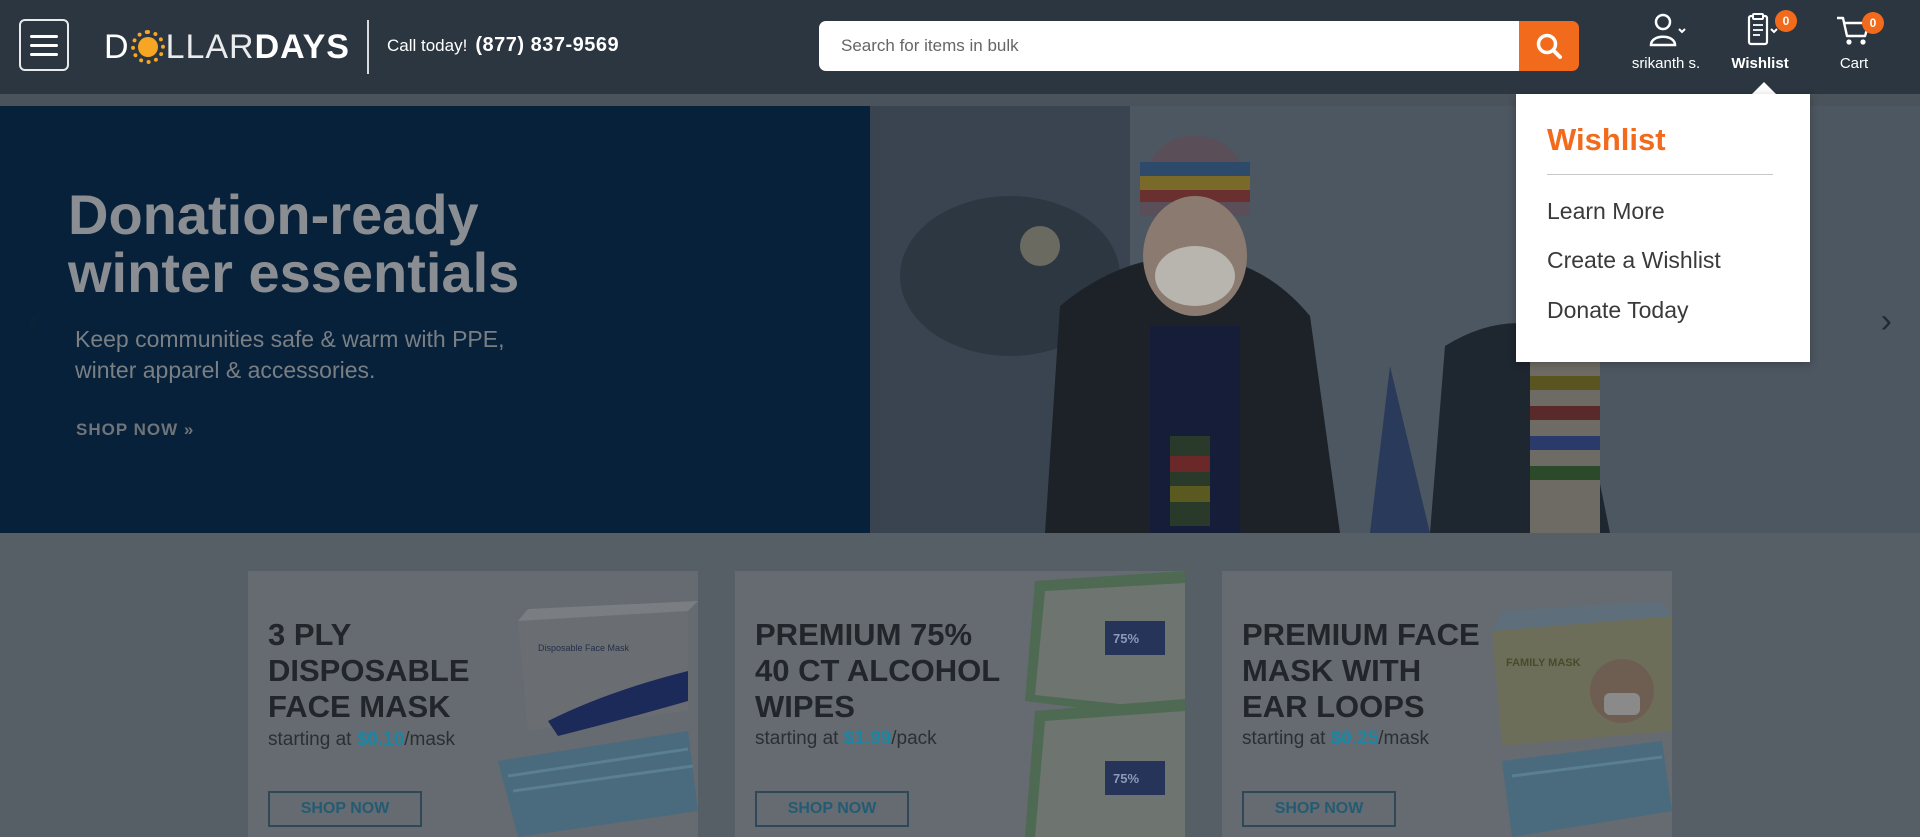 The width and height of the screenshot is (1920, 837). I want to click on account-menu: srikanth s., so click(1666, 42).